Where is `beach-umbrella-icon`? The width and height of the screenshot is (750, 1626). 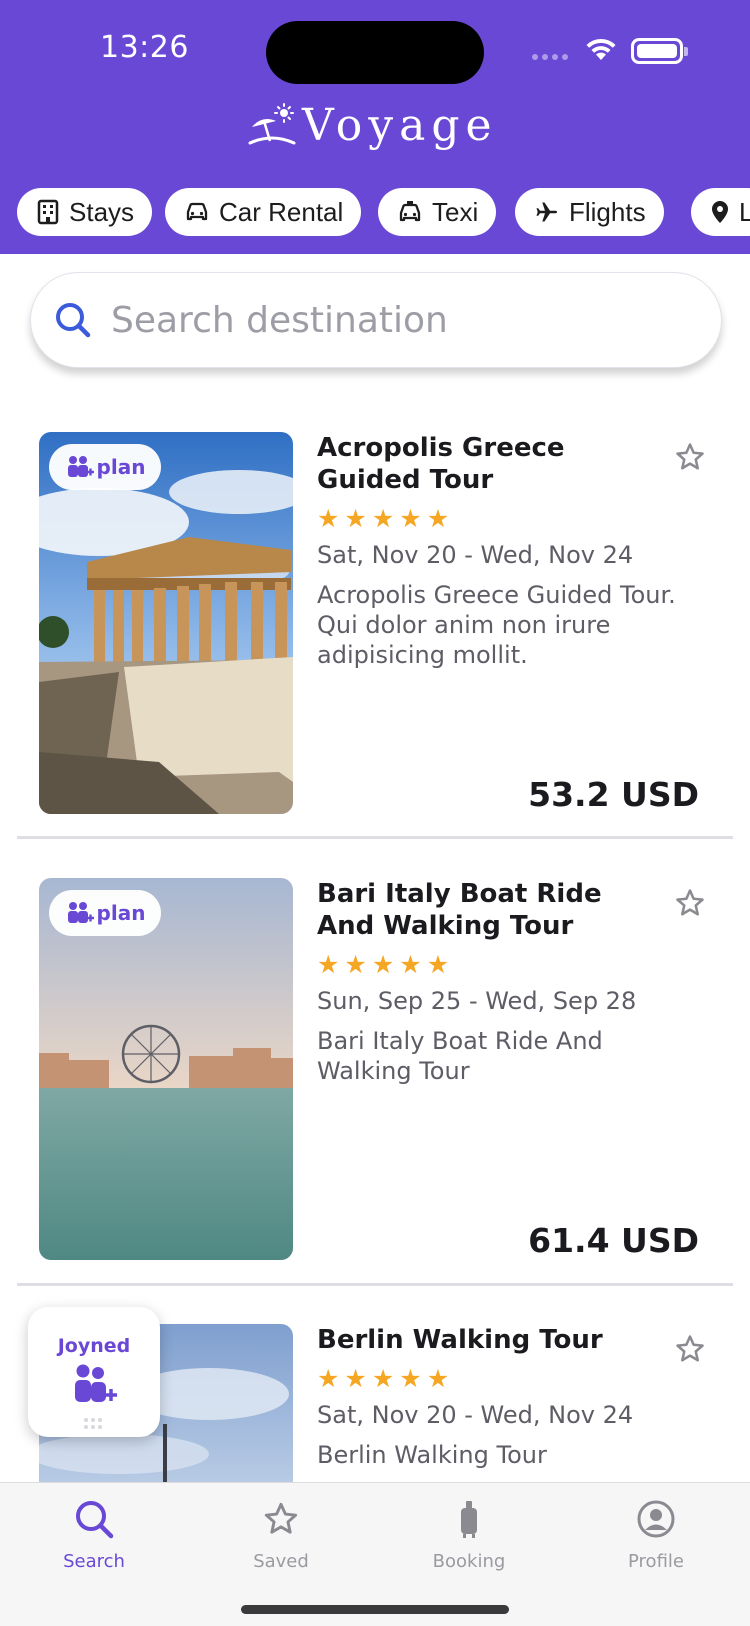
beach-umbrella-icon is located at coordinates (272, 123).